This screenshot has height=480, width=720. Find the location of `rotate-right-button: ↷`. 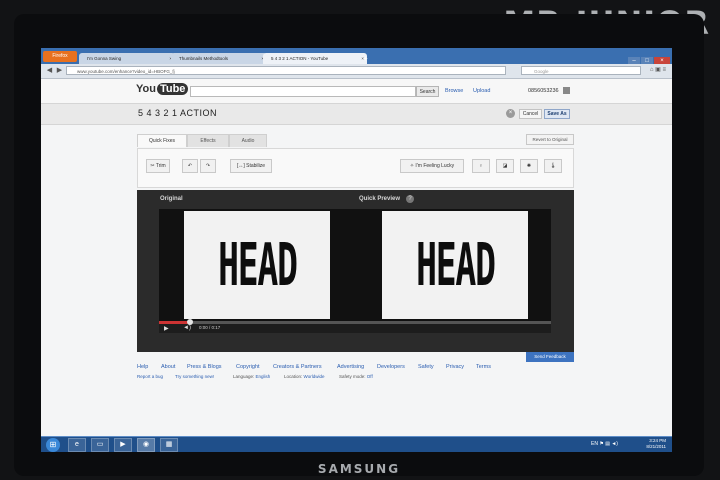

rotate-right-button: ↷ is located at coordinates (208, 166).